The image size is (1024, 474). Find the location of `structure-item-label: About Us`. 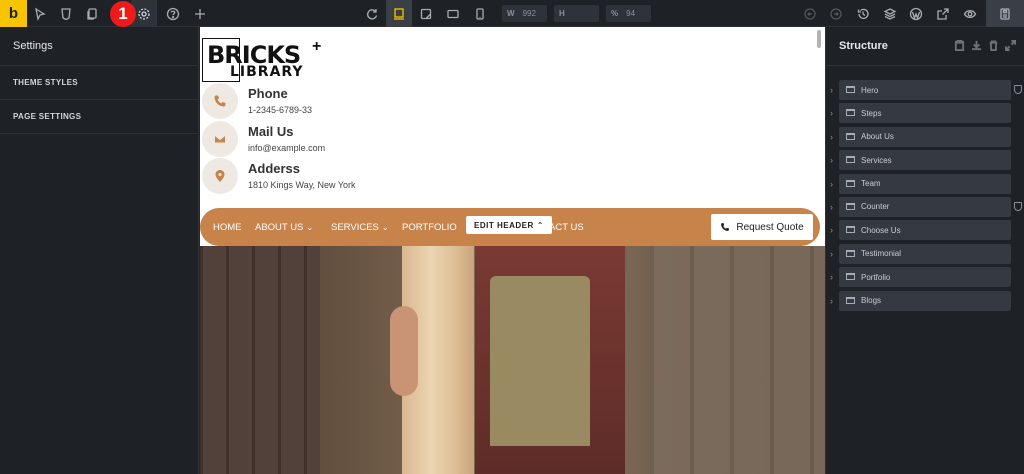

structure-item-label: About Us is located at coordinates (877, 137).